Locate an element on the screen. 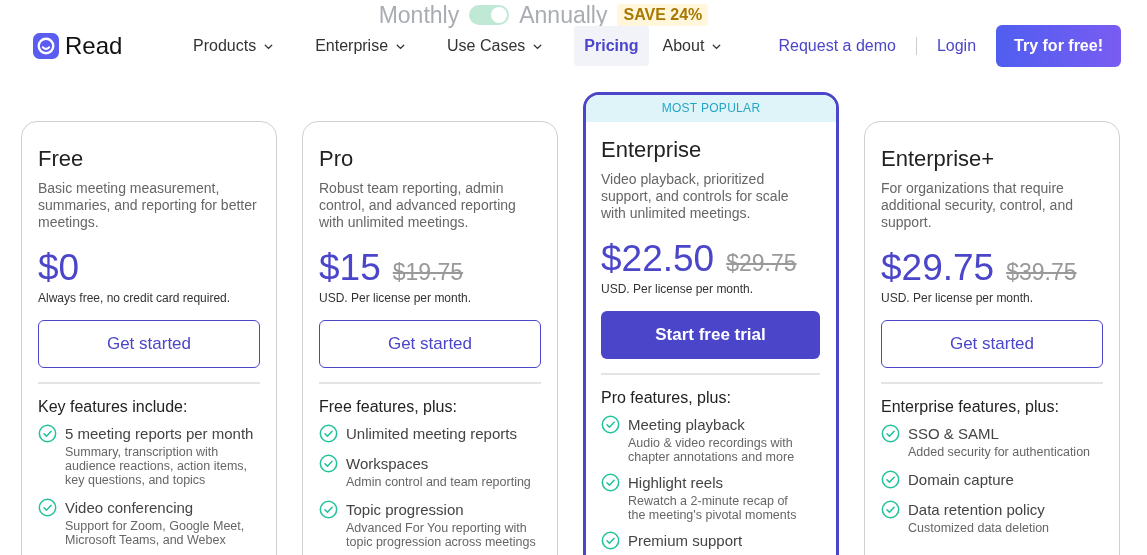  trial-button: Start free trial is located at coordinates (710, 335).